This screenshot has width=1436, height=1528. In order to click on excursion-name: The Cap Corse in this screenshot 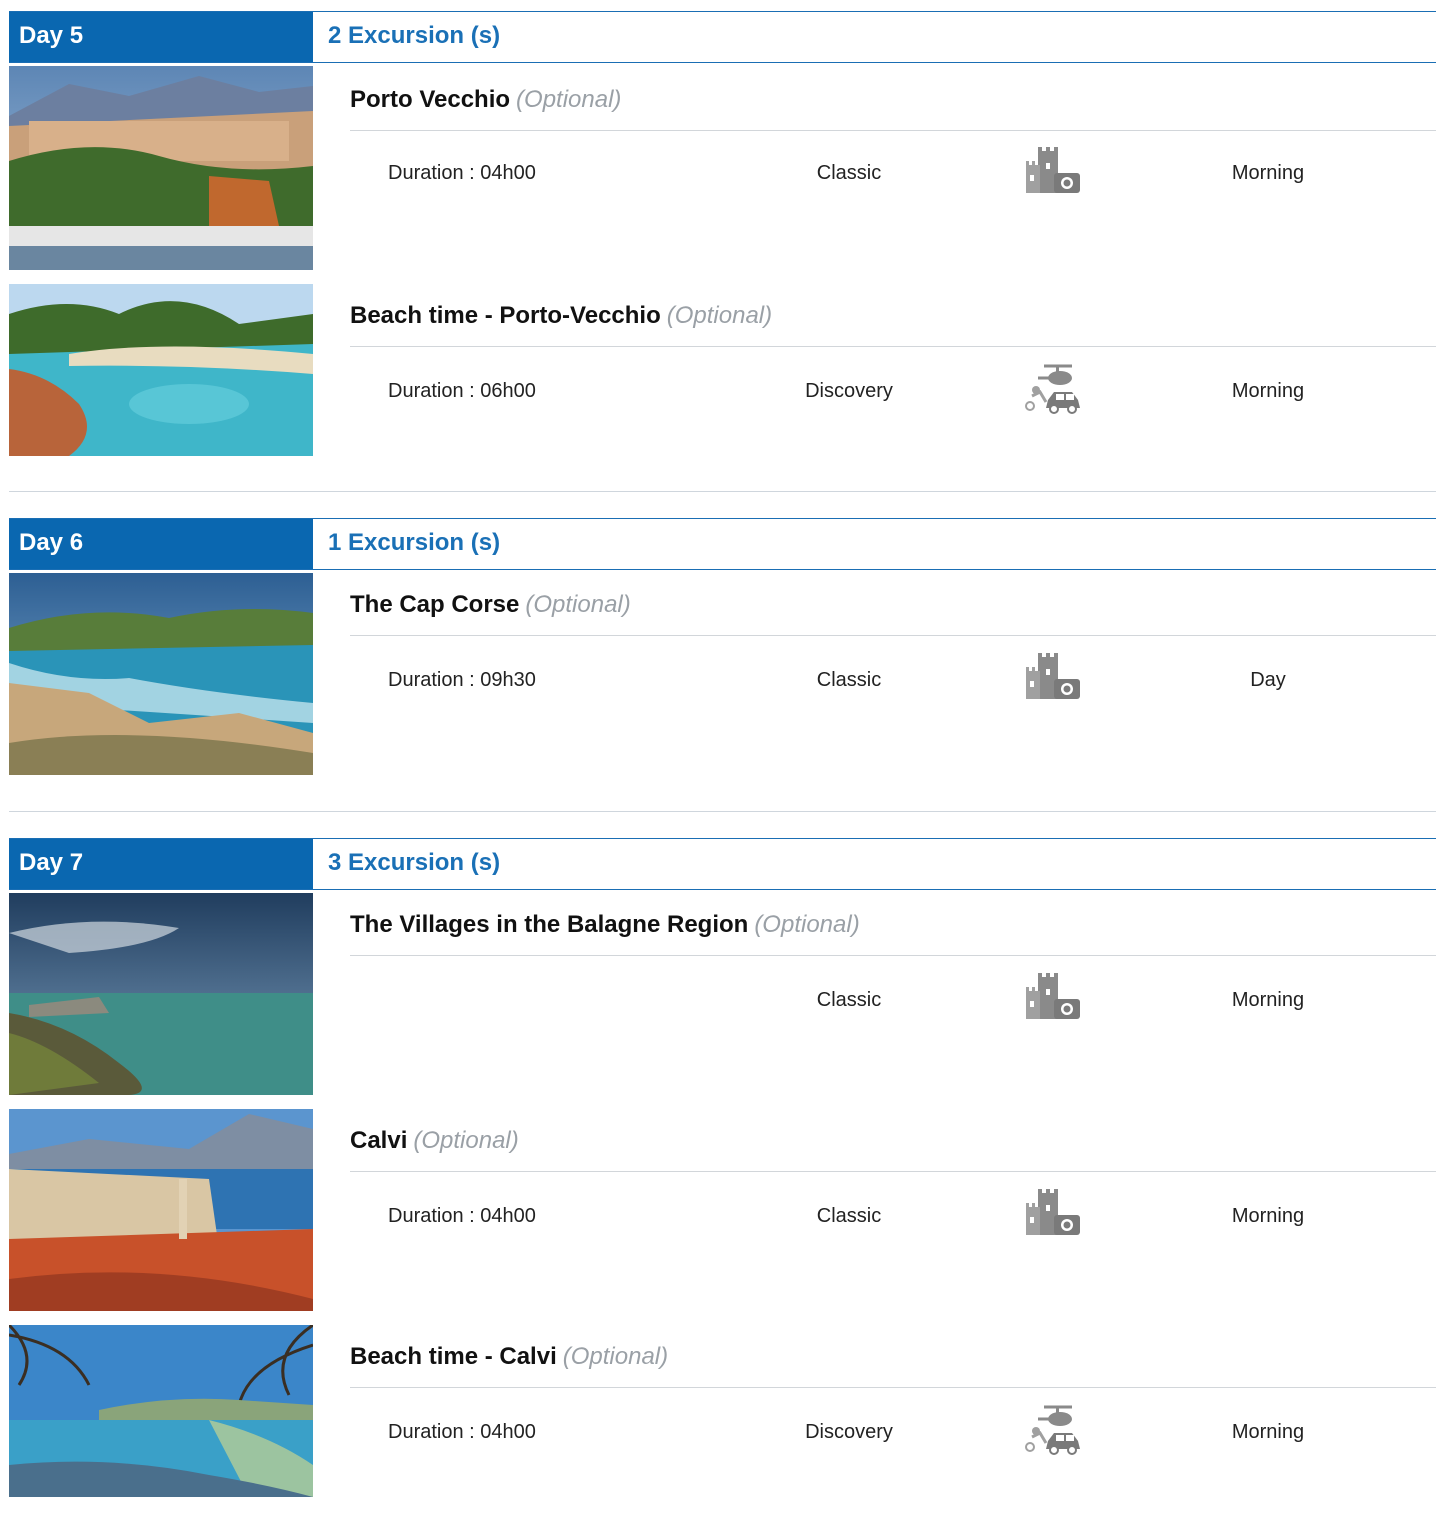, I will do `click(434, 604)`.